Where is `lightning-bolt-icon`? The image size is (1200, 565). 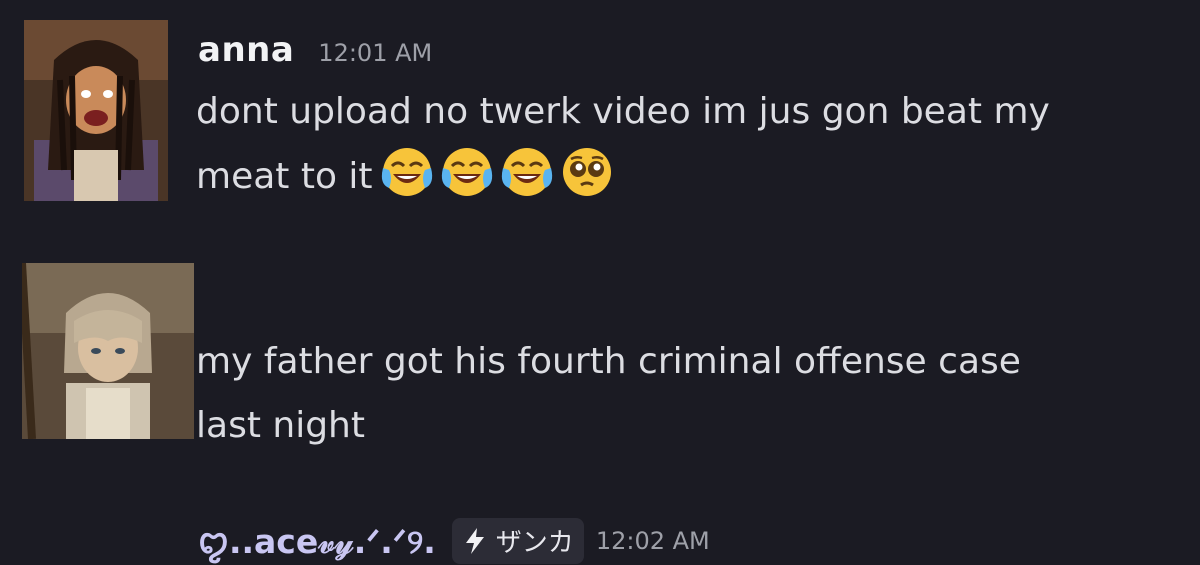
lightning-bolt-icon is located at coordinates (475, 541).